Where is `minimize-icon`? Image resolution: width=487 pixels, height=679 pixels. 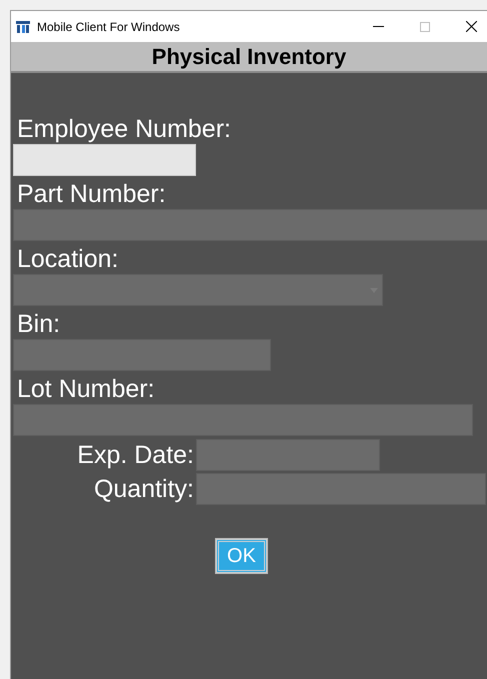
minimize-icon is located at coordinates (378, 26).